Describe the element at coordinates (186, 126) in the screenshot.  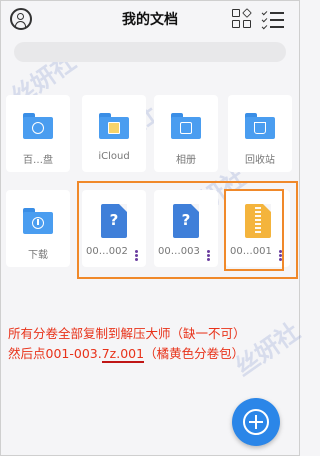
I see `album-folder-icon` at that location.